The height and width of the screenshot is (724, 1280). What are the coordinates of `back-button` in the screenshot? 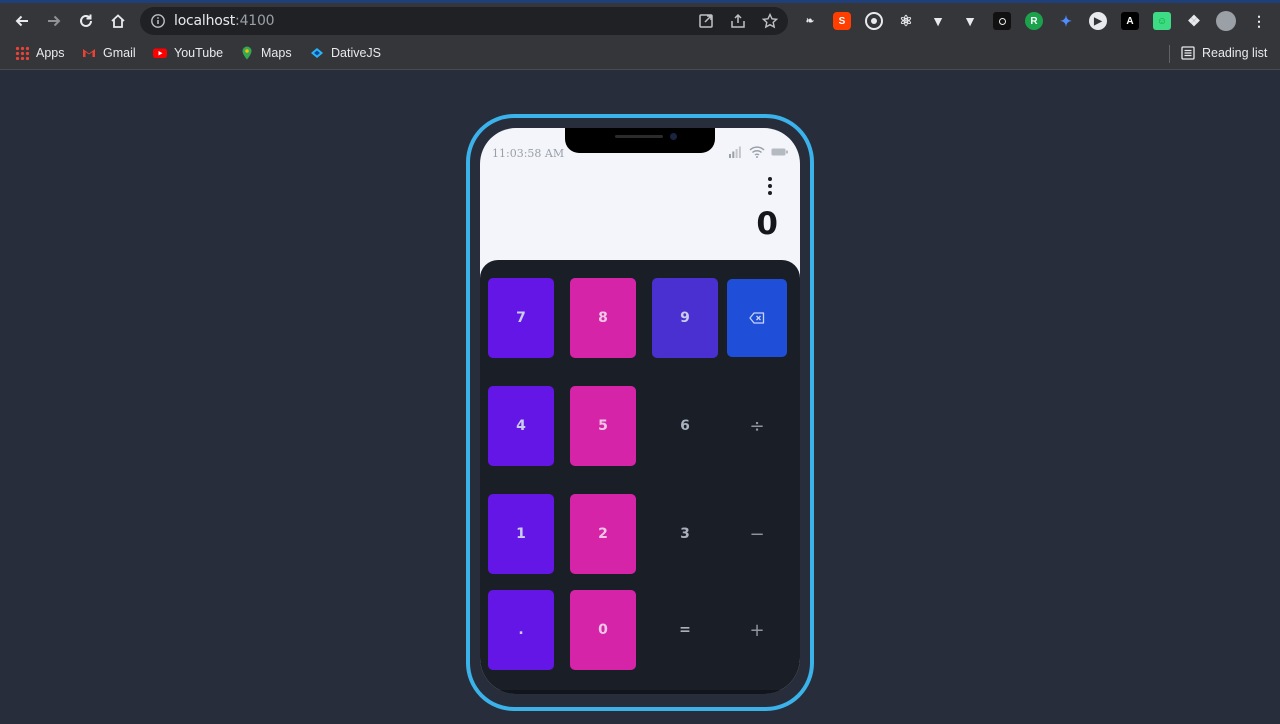 It's located at (22, 21).